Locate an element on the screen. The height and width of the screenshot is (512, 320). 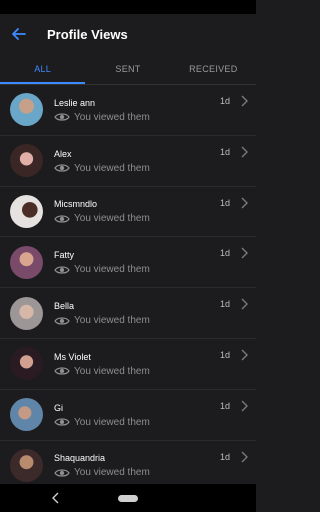
page-title: Profile Views is located at coordinates (87, 34).